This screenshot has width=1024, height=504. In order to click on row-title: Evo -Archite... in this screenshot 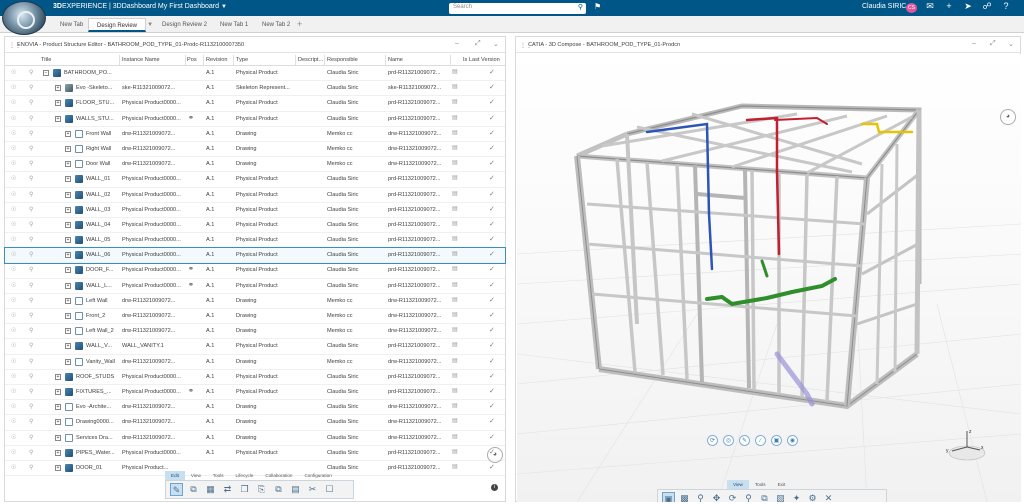, I will do `click(97, 407)`.